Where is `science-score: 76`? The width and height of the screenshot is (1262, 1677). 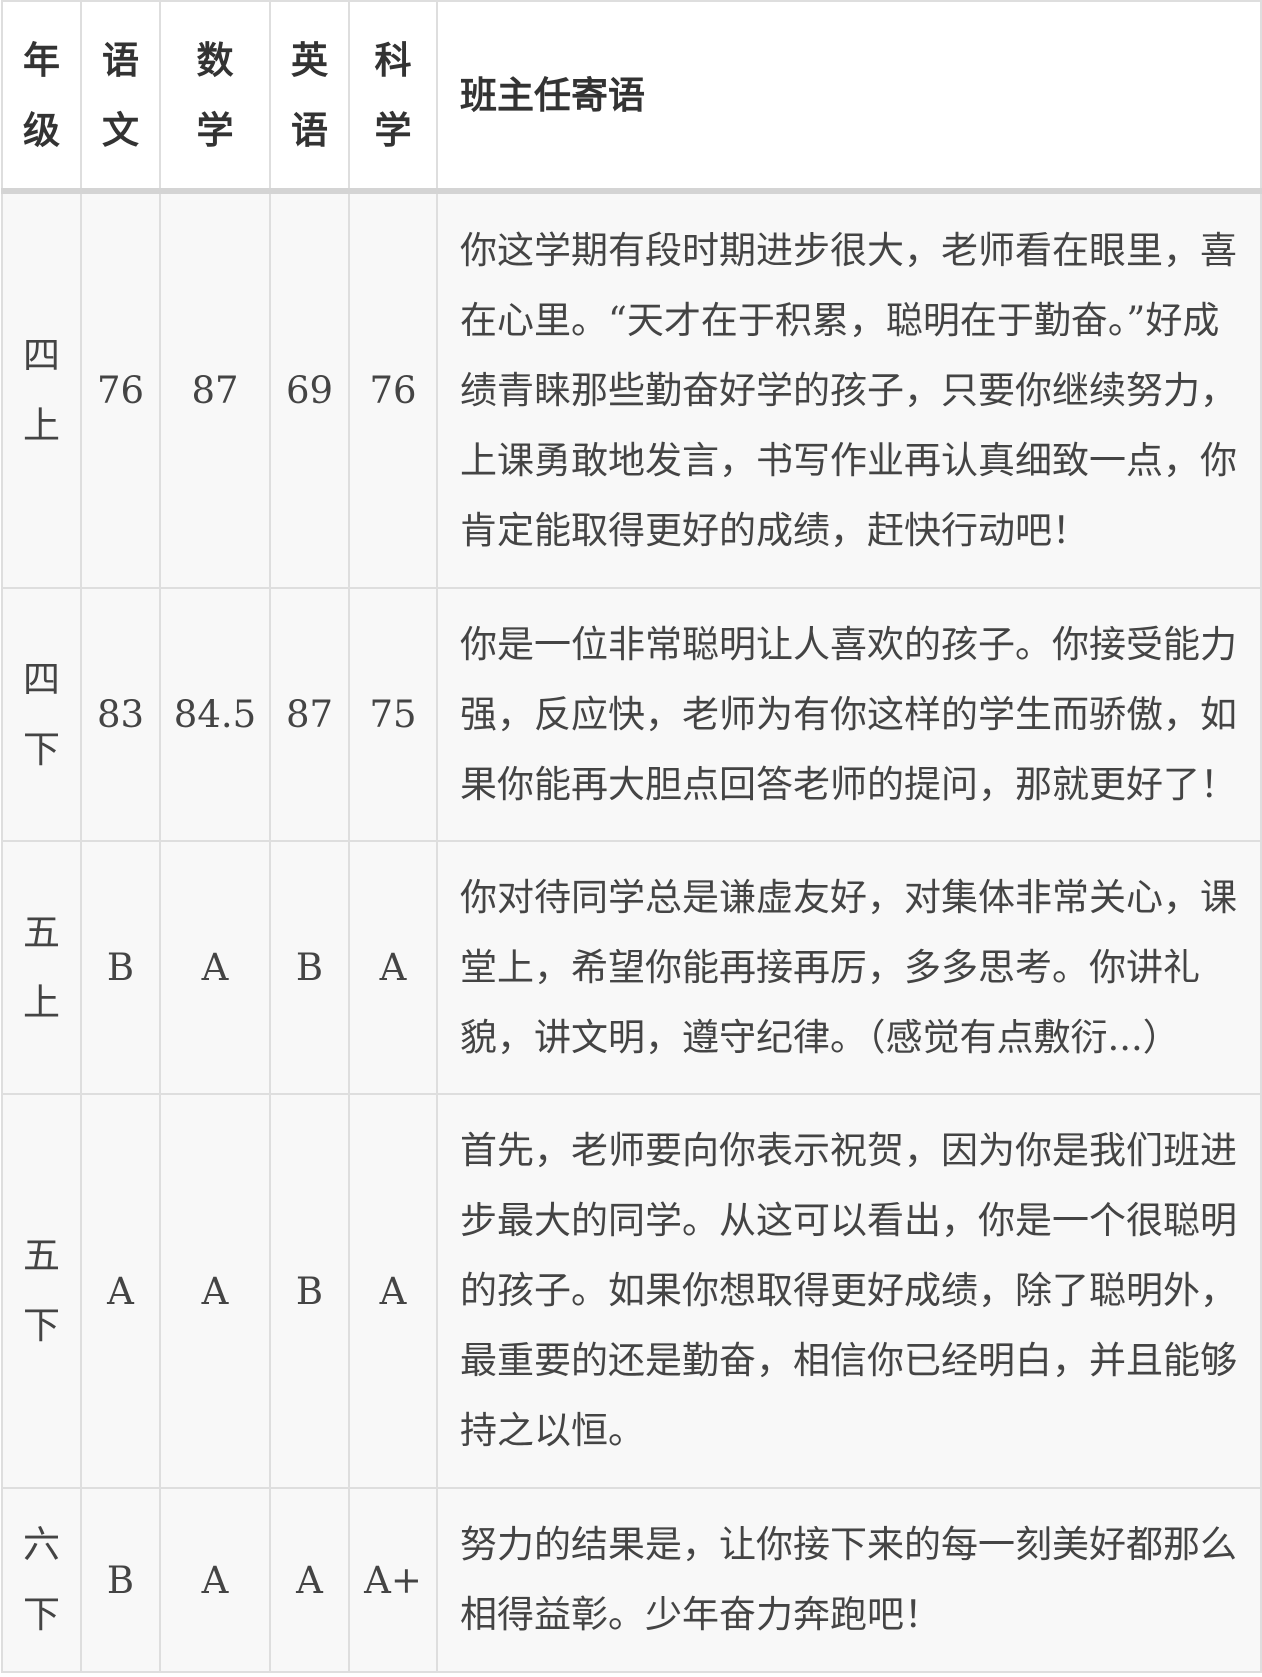 science-score: 76 is located at coordinates (393, 389).